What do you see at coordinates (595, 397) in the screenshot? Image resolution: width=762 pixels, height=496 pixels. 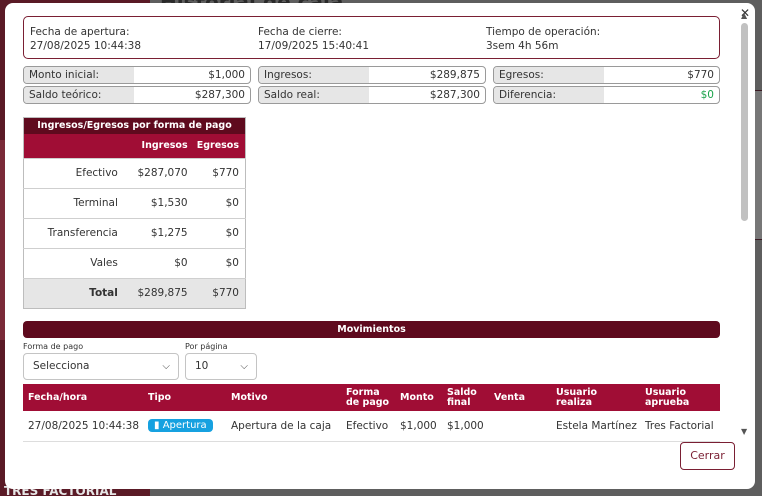 I see `col-usuario-realiza-header: Usuario realiza` at bounding box center [595, 397].